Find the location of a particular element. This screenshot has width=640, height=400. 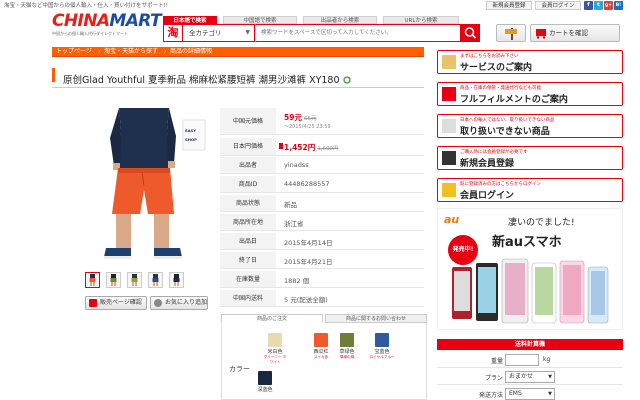

refresh-icon is located at coordinates (346, 80).